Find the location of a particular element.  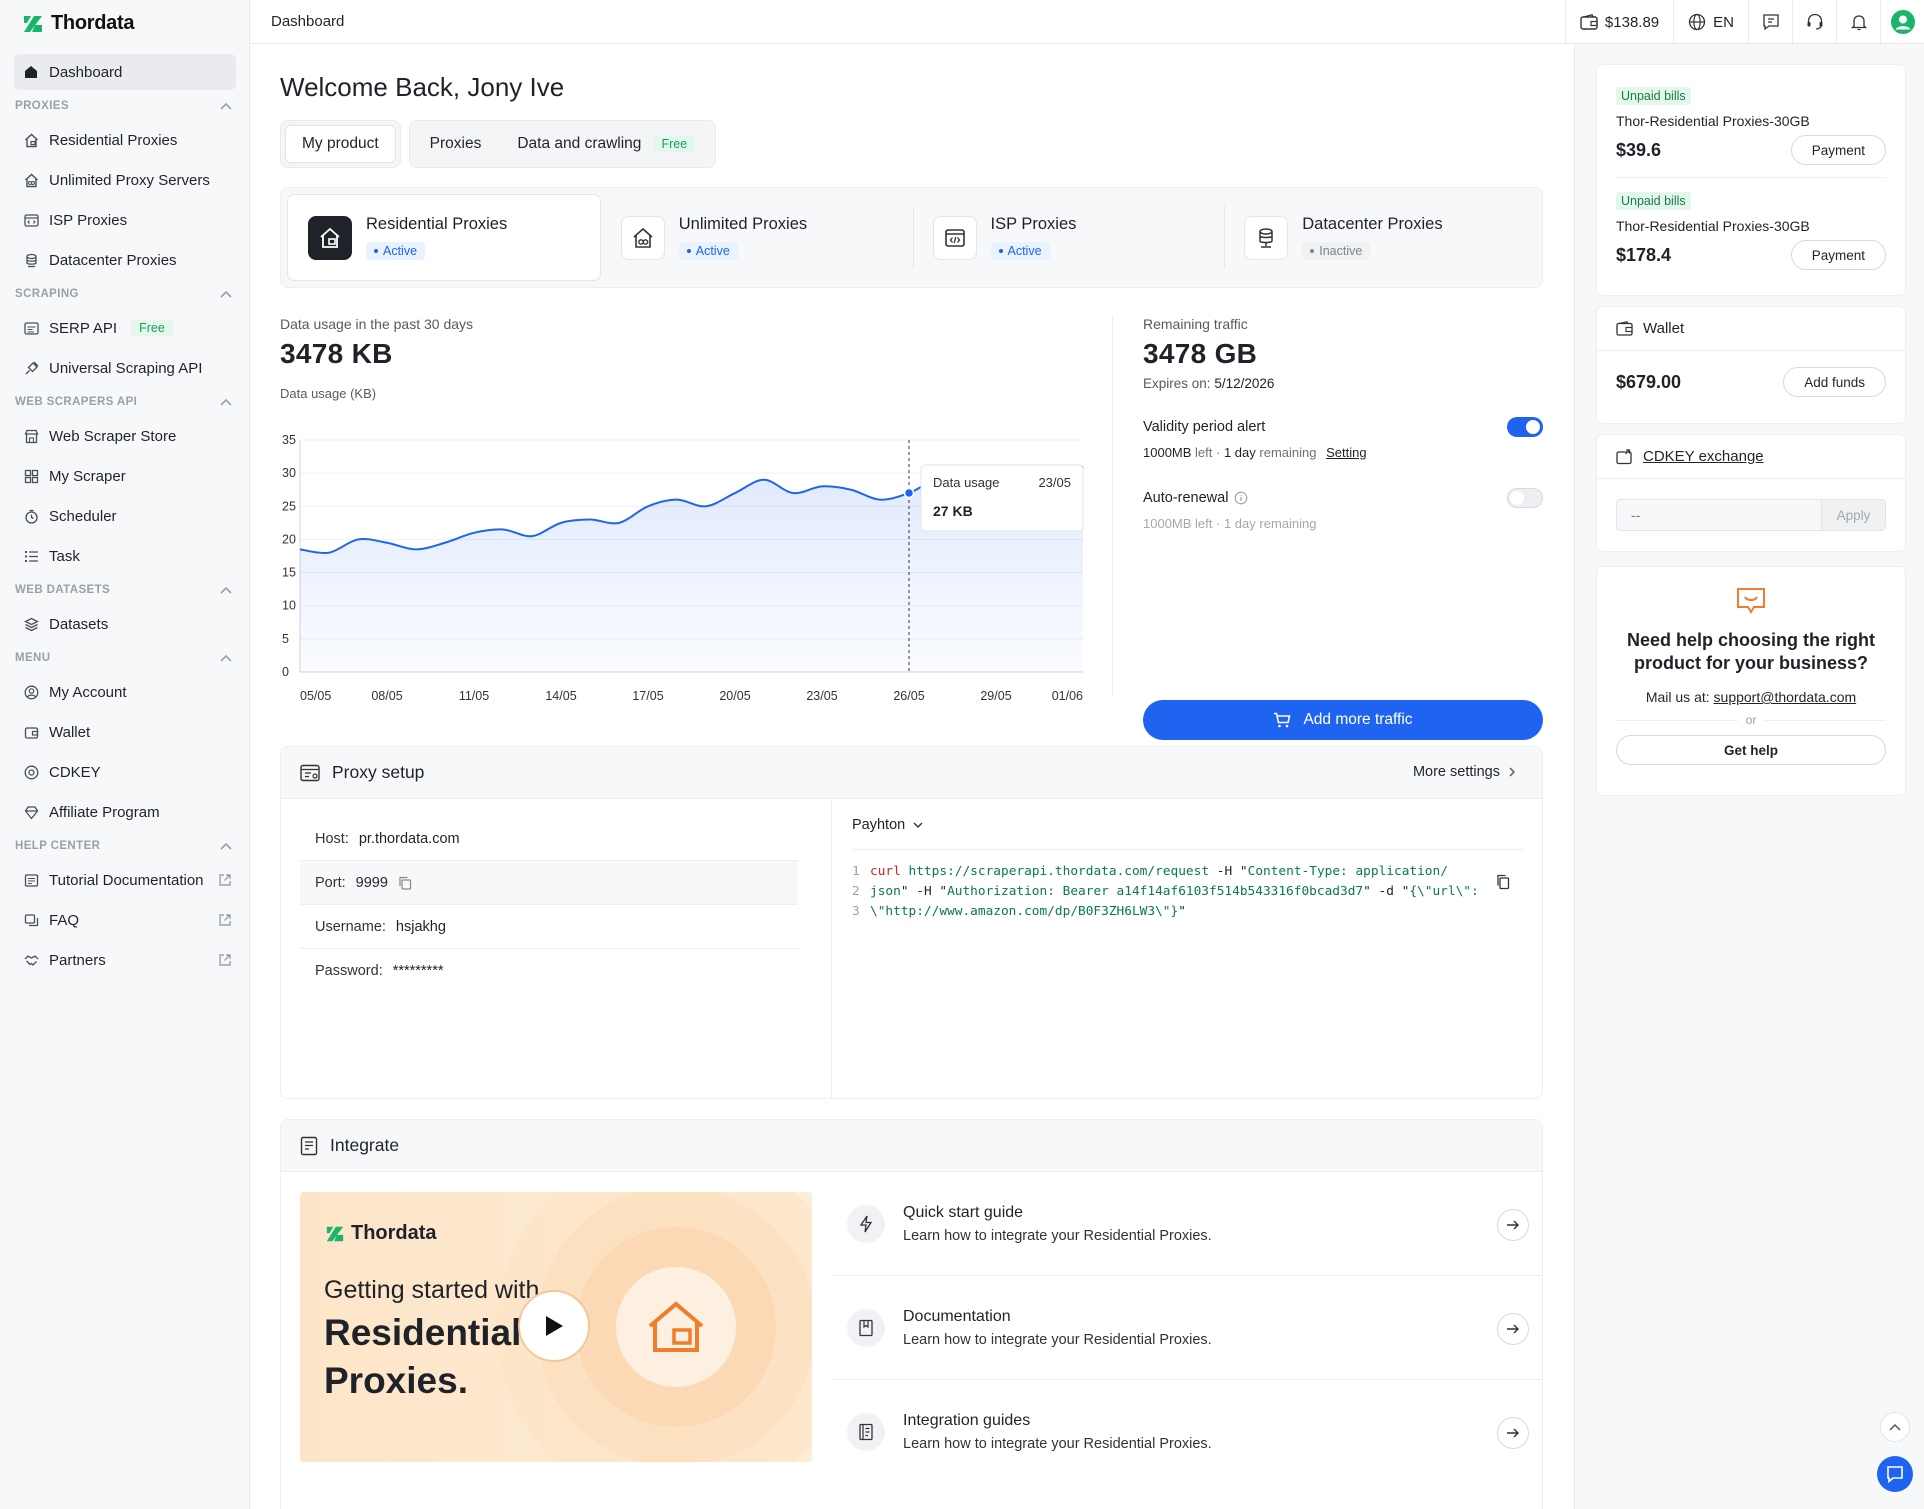

section-scraping: SCRAPING is located at coordinates (125, 294).